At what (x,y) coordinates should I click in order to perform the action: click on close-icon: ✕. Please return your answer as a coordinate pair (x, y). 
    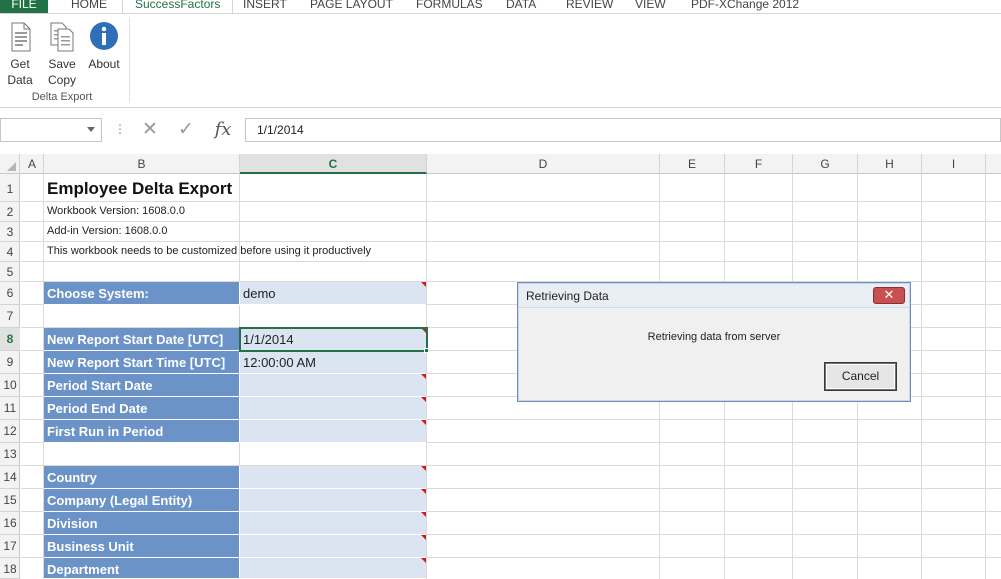
    Looking at the image, I should click on (889, 295).